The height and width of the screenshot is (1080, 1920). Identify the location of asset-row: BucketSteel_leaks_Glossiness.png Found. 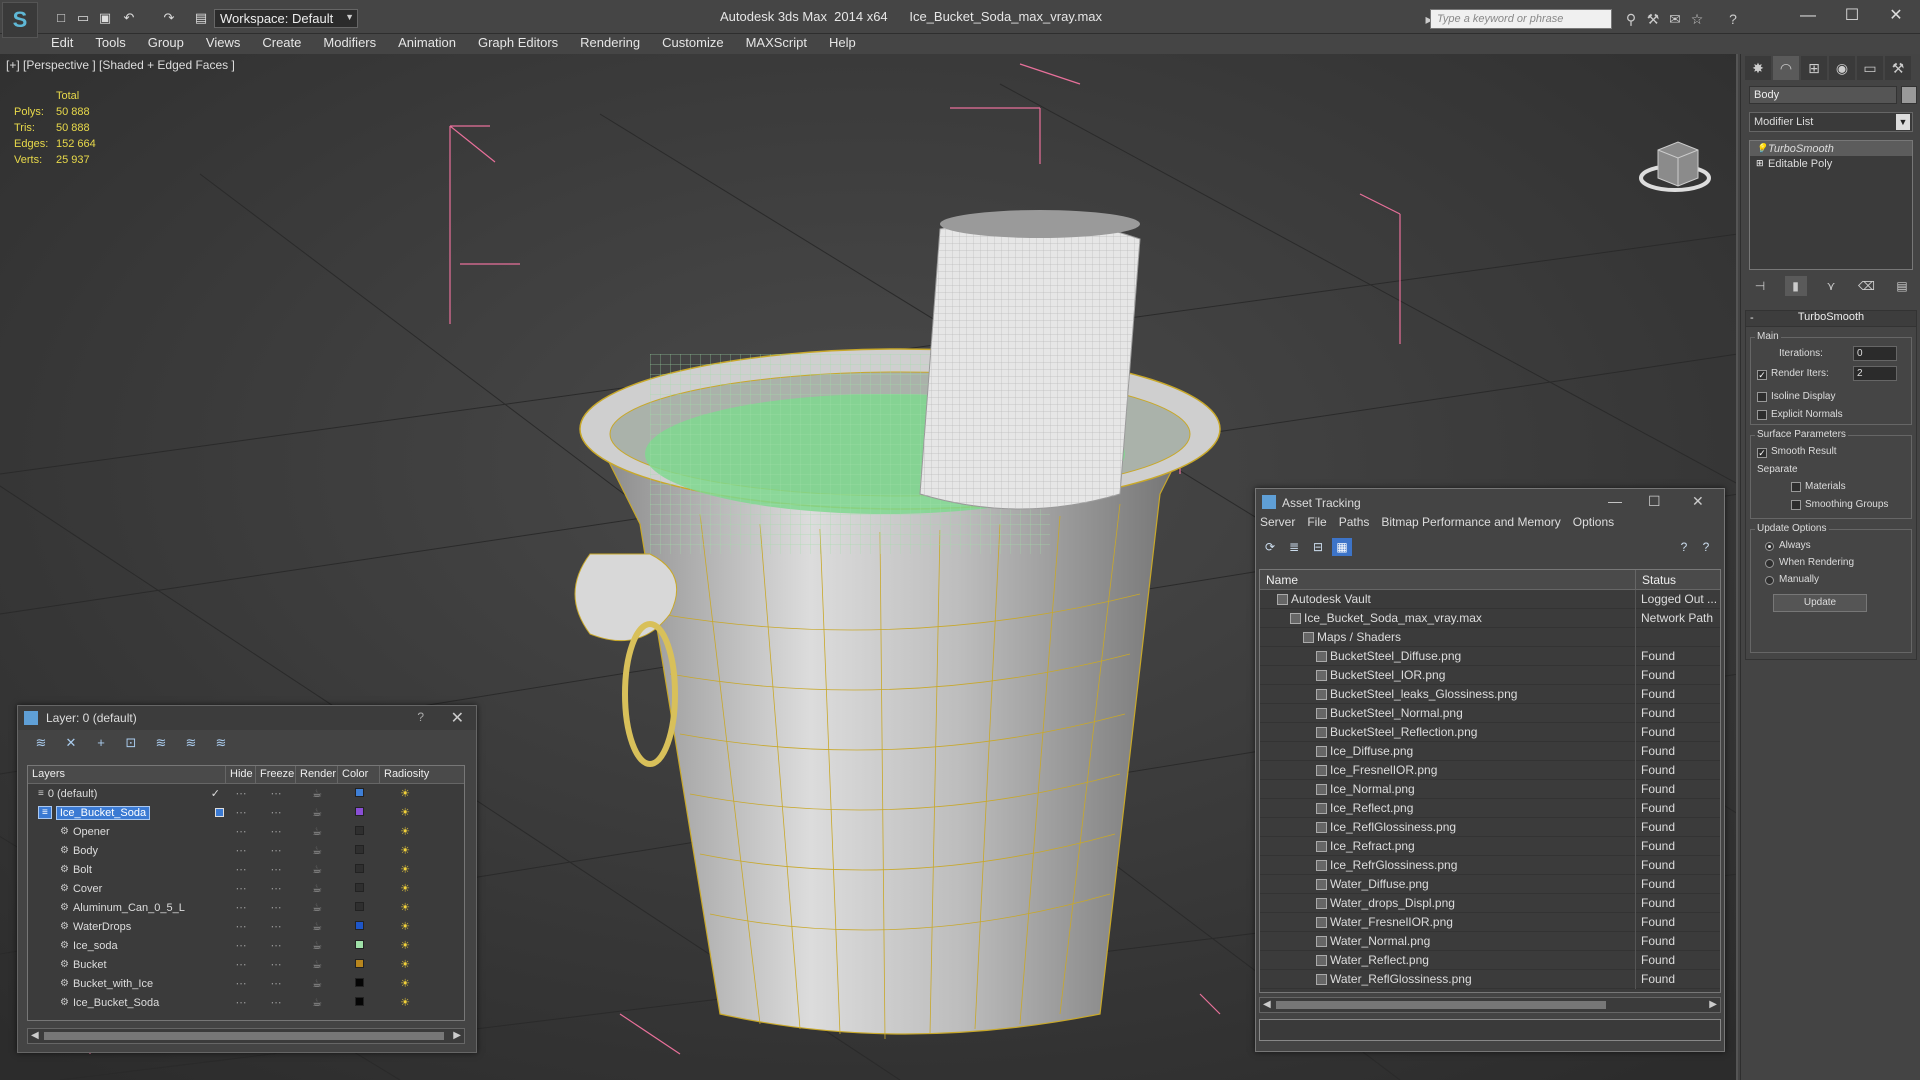
(1490, 694).